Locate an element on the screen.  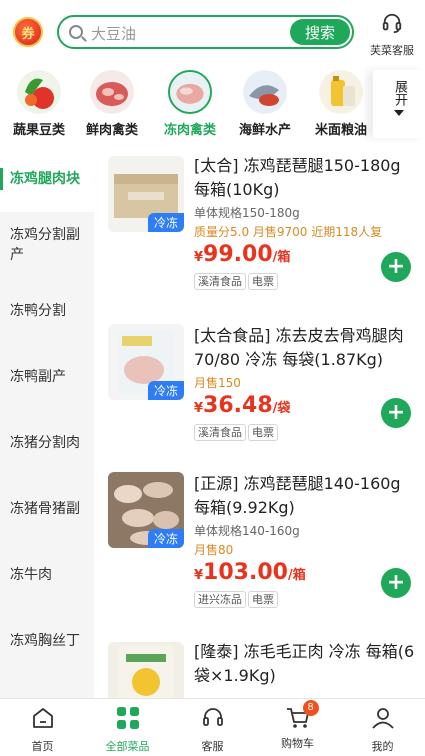
sidebar-item-label: 冻鸡腿肉块 is located at coordinates (45, 179).